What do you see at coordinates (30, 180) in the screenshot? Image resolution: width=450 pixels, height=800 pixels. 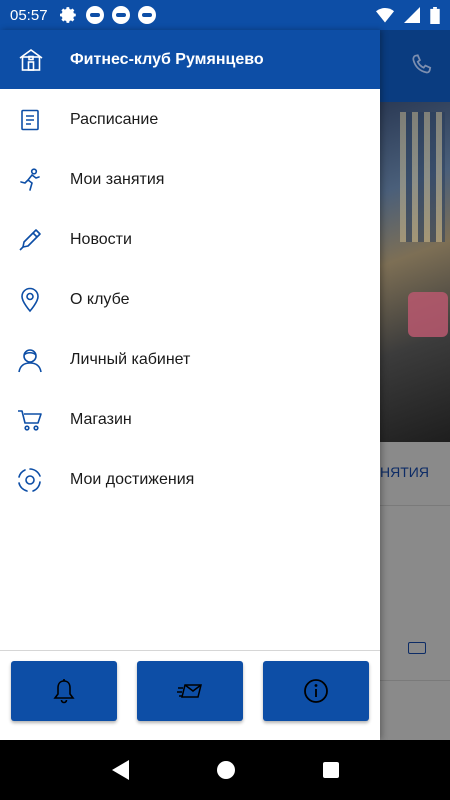 I see `runner-icon` at bounding box center [30, 180].